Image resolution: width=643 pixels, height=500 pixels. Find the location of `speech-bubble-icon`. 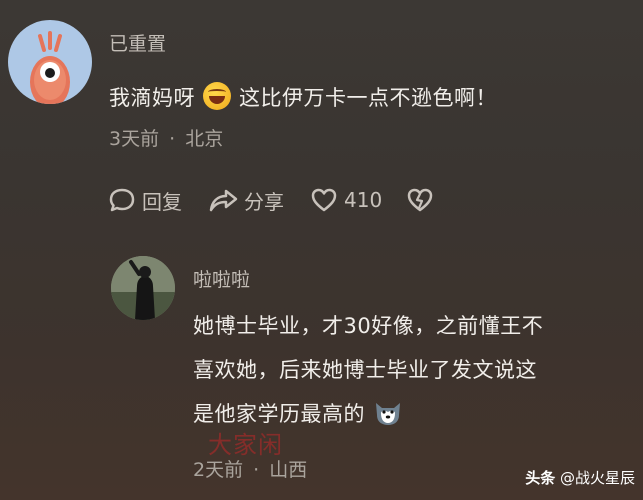

speech-bubble-icon is located at coordinates (122, 200).